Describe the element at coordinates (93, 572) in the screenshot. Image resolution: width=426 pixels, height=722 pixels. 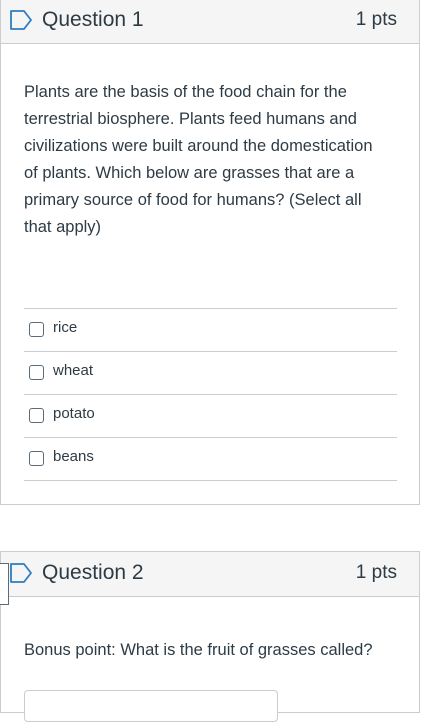
I see `question-title: Question 2` at that location.